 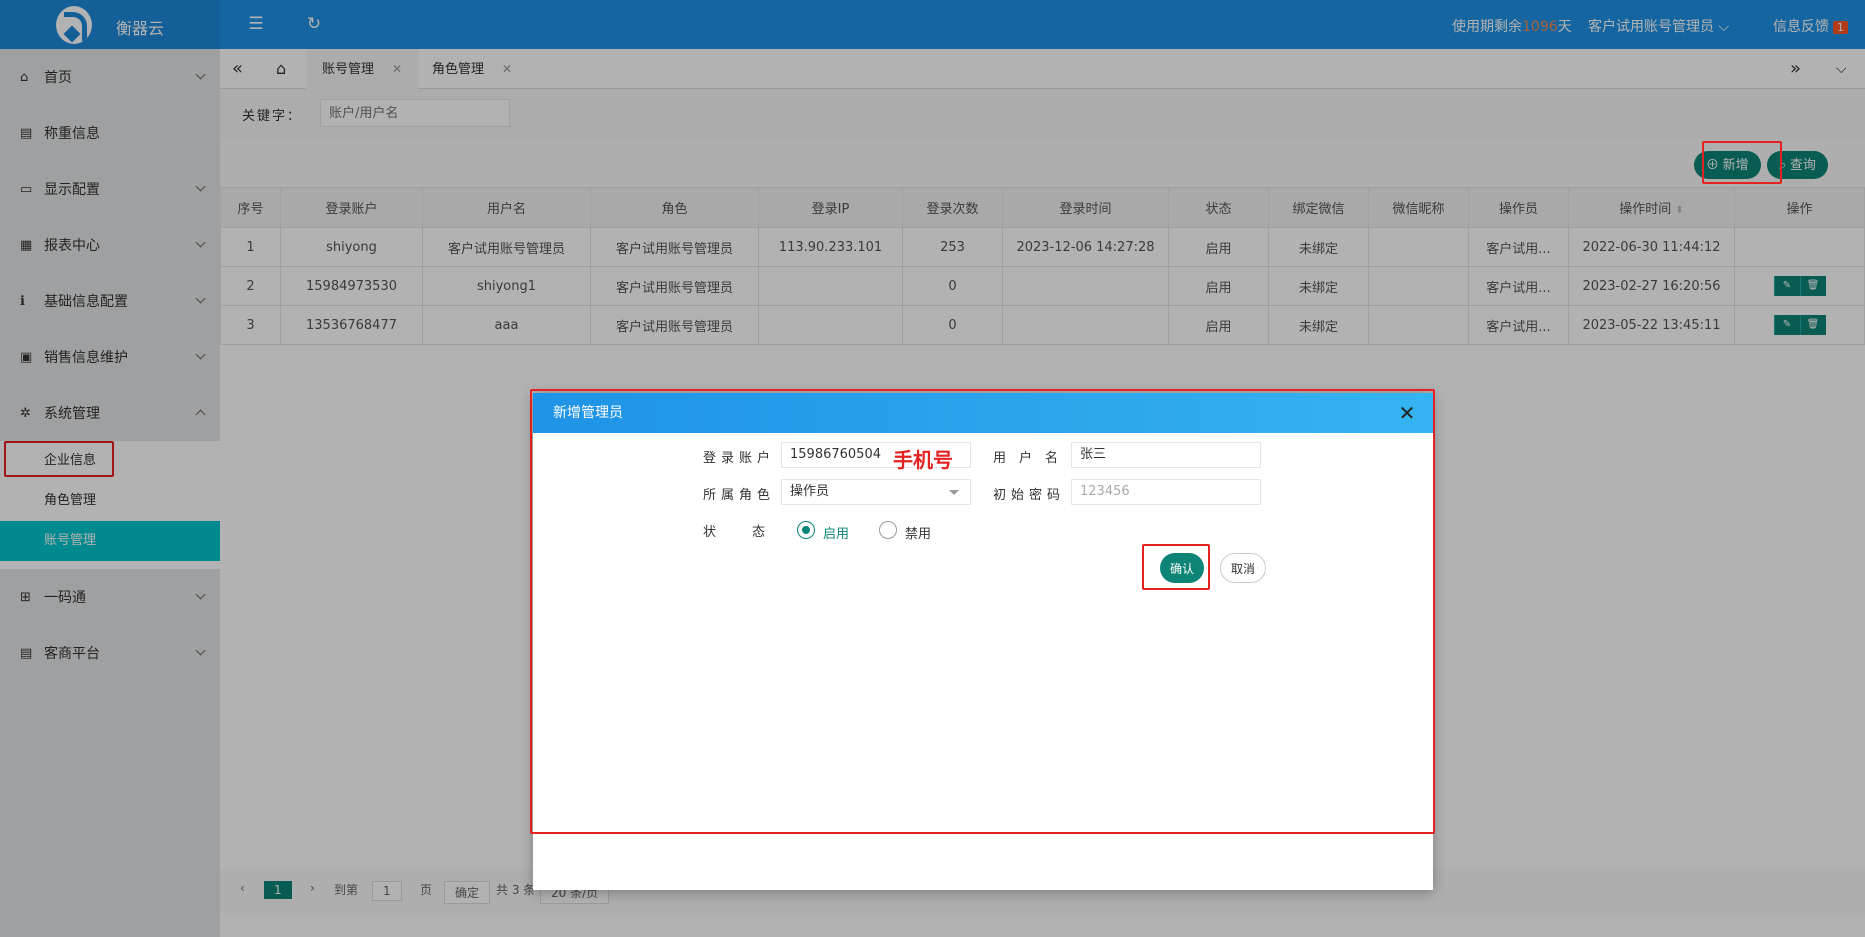 I want to click on enable-radio, so click(x=806, y=530).